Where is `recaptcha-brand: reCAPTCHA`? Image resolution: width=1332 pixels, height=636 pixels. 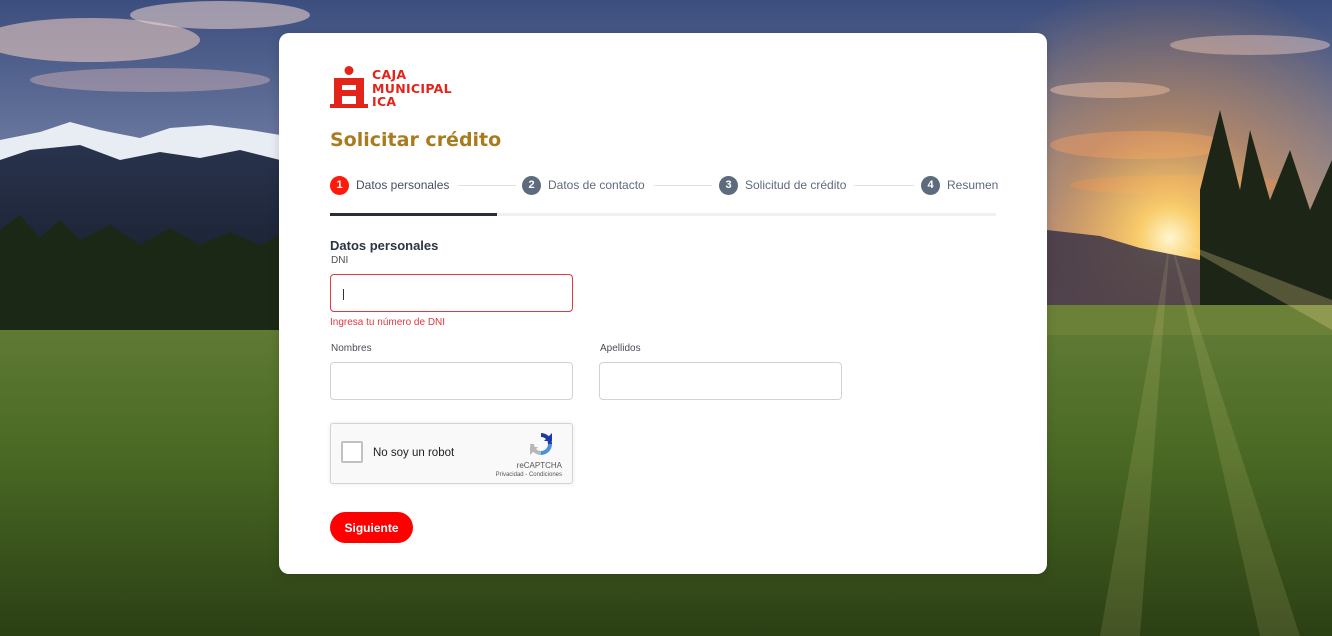
recaptcha-brand: reCAPTCHA is located at coordinates (539, 465).